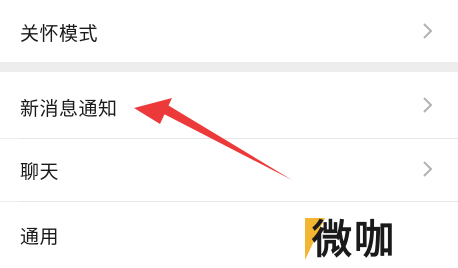 The height and width of the screenshot is (268, 458). I want to click on settings-item-label: 通用, so click(40, 237).